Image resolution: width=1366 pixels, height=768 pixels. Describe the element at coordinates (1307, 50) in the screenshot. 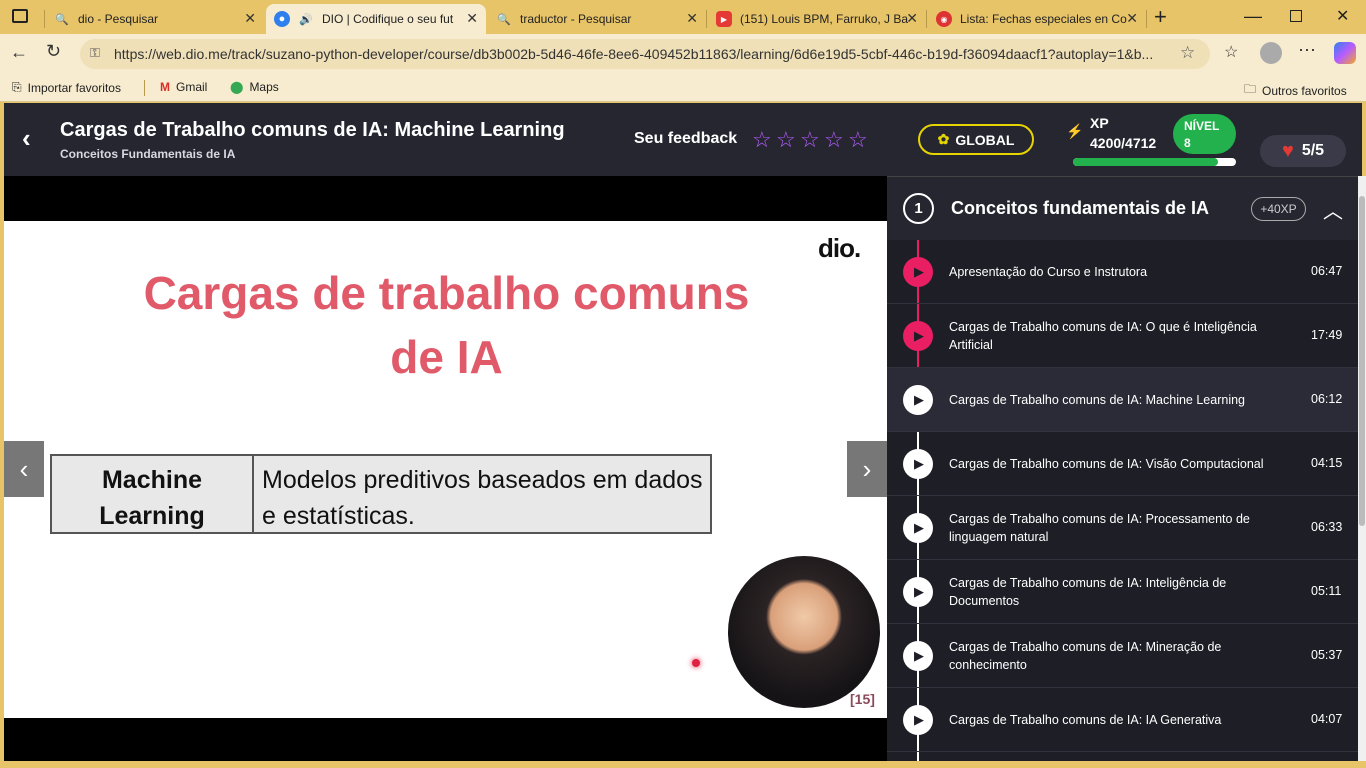

I see `menu-icon: ⋯` at that location.